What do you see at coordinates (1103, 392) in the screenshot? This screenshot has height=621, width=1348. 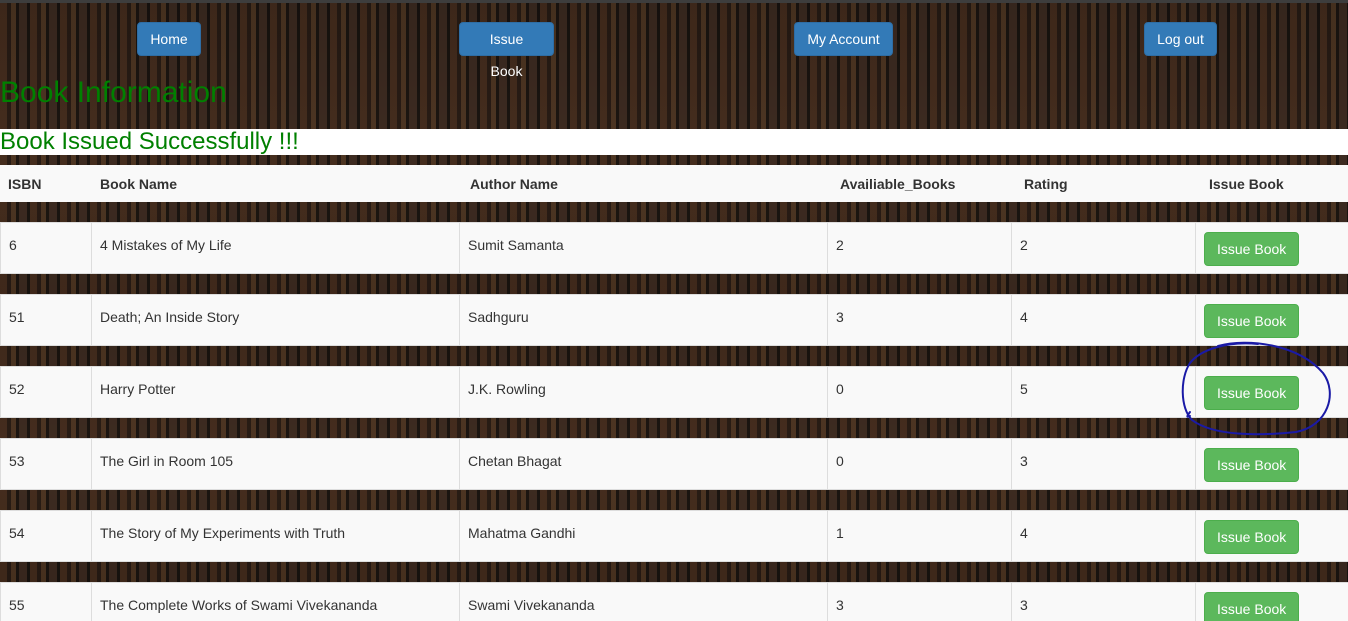 I see `rating-cell: 5` at bounding box center [1103, 392].